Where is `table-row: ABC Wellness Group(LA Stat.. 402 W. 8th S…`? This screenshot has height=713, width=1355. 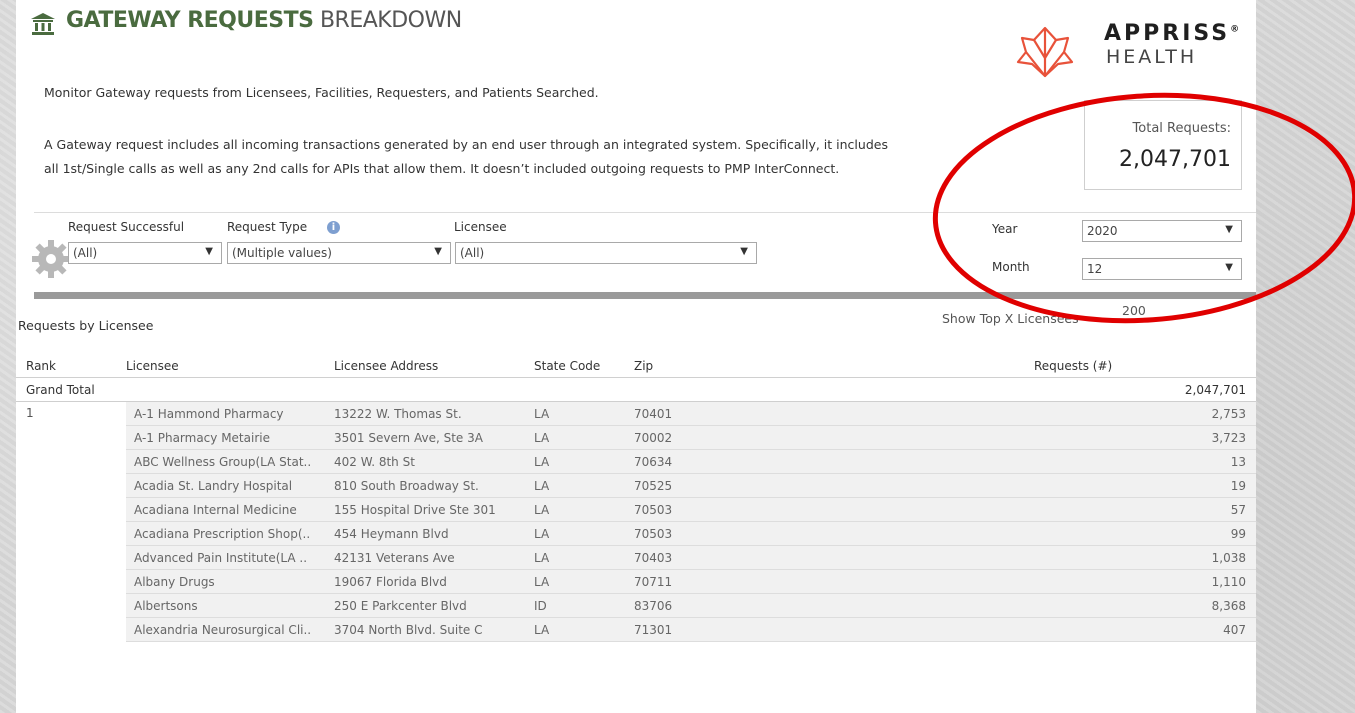
table-row: ABC Wellness Group(LA Stat.. 402 W. 8th S… is located at coordinates (636, 461).